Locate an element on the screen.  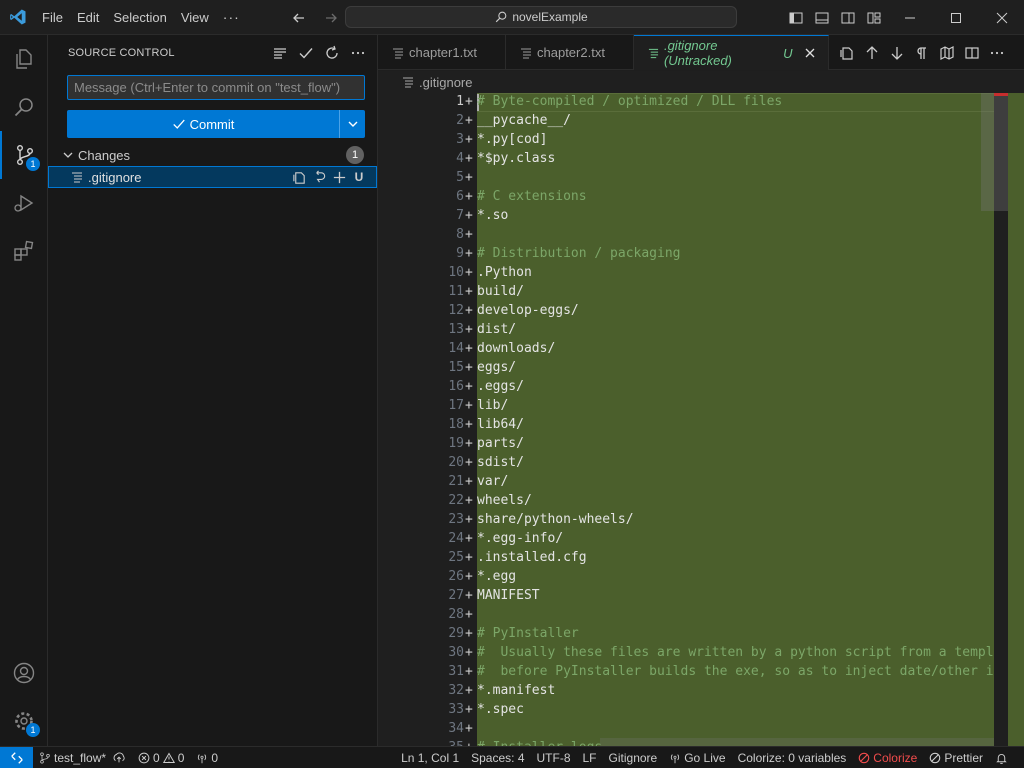
changed-file-row: .gitignore U is located at coordinates (212, 177).